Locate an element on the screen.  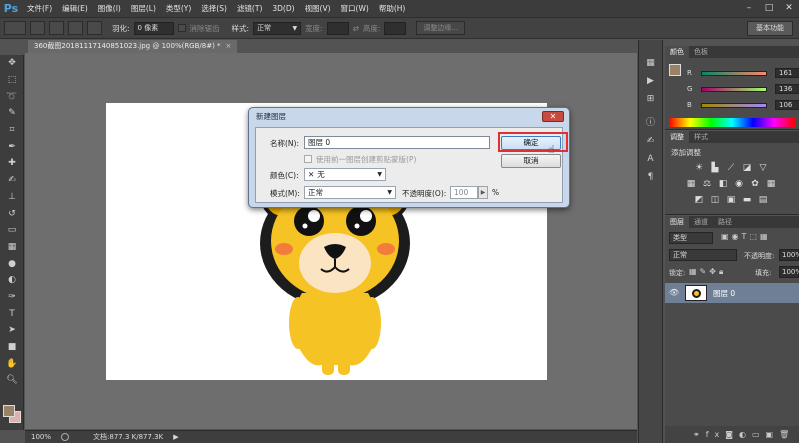
selective-color-icon: ▤ is located at coordinates (763, 200).